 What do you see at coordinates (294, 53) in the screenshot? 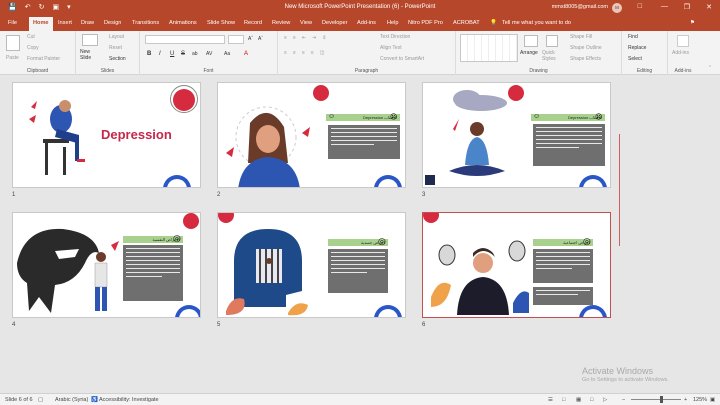
I see `align-center-icon: ≡` at bounding box center [294, 53].